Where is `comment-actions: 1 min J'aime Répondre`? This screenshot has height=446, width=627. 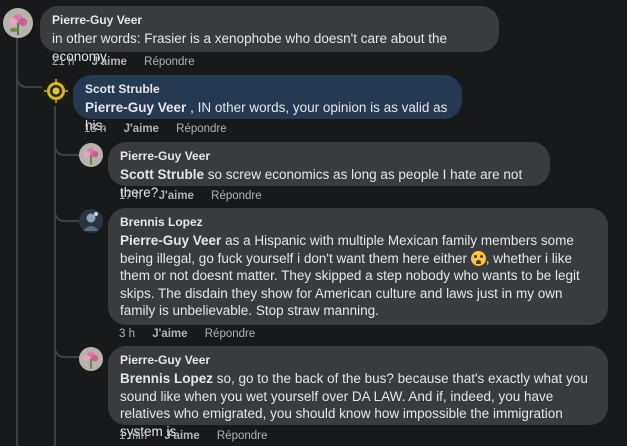 comment-actions: 1 min J'aime Répondre is located at coordinates (200, 436).